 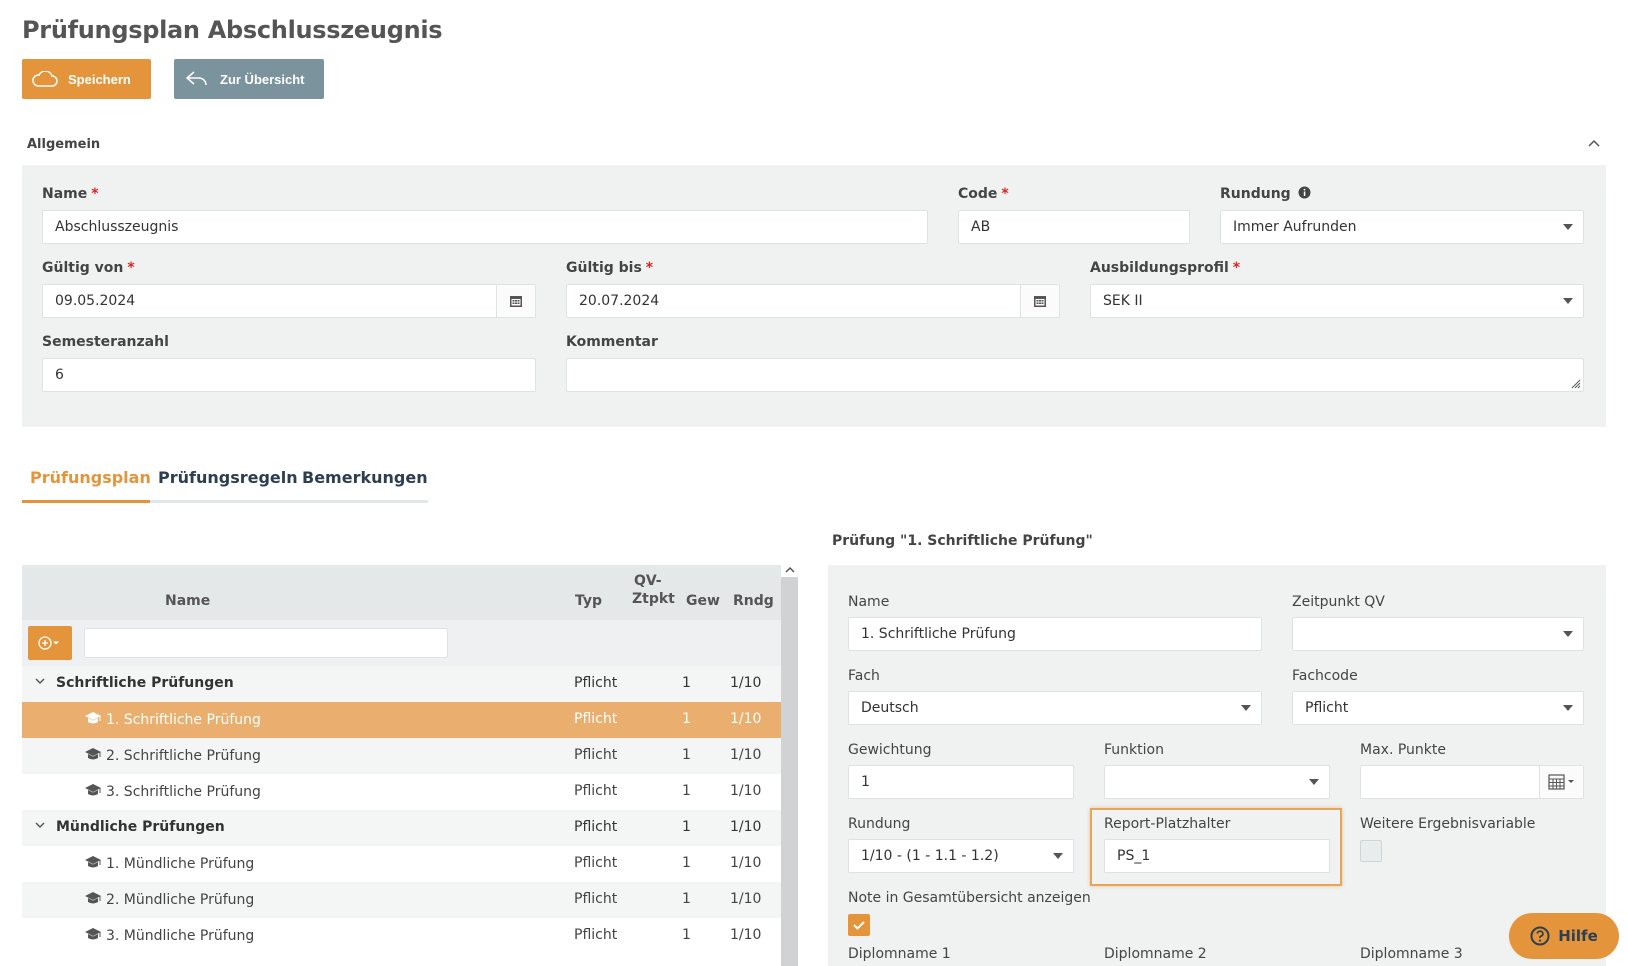 What do you see at coordinates (1371, 851) in the screenshot?
I see `weitere-ergebnisvariable-checkbox` at bounding box center [1371, 851].